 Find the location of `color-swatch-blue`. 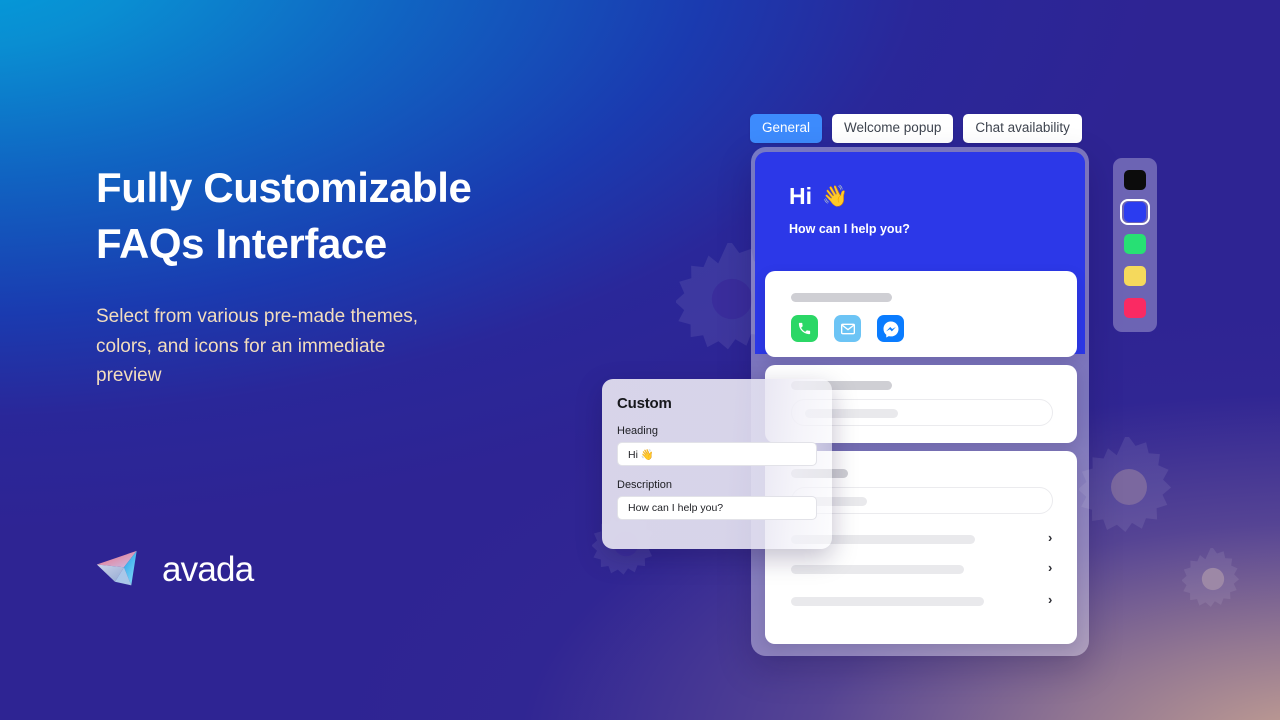

color-swatch-blue is located at coordinates (1135, 212).